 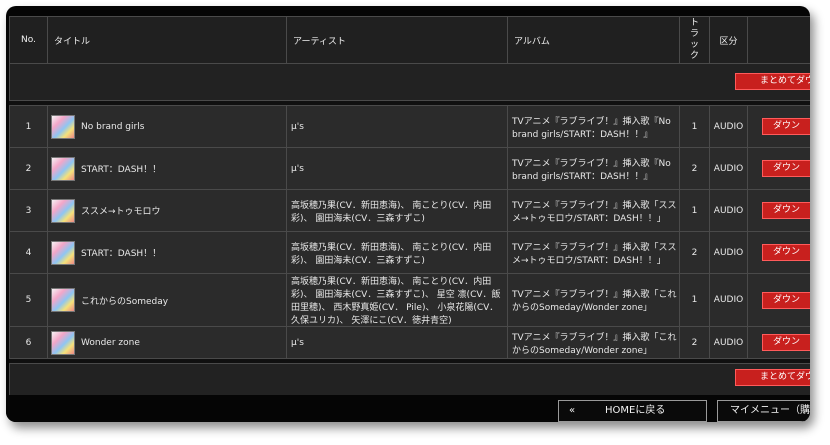 What do you see at coordinates (772, 81) in the screenshot?
I see `bulk-download-button-top: まとめてダウンロ` at bounding box center [772, 81].